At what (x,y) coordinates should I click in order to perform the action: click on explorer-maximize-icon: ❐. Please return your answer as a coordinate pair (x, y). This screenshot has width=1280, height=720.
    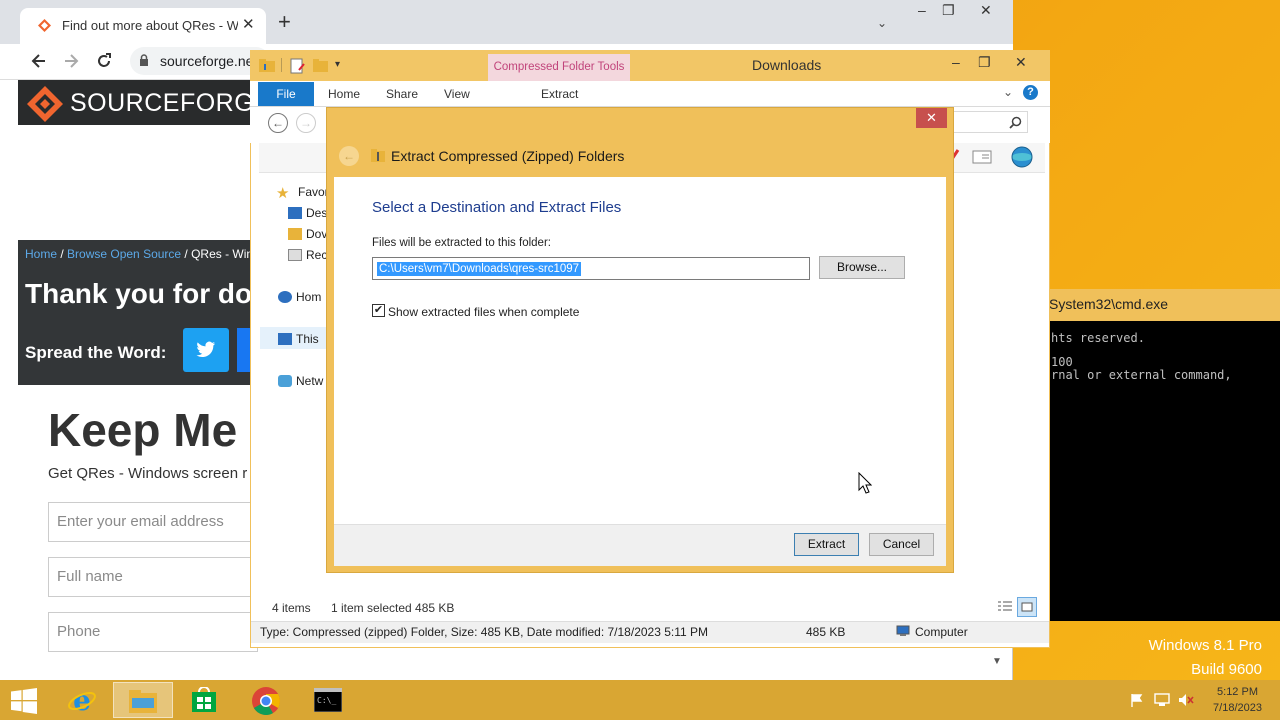
    Looking at the image, I should click on (984, 62).